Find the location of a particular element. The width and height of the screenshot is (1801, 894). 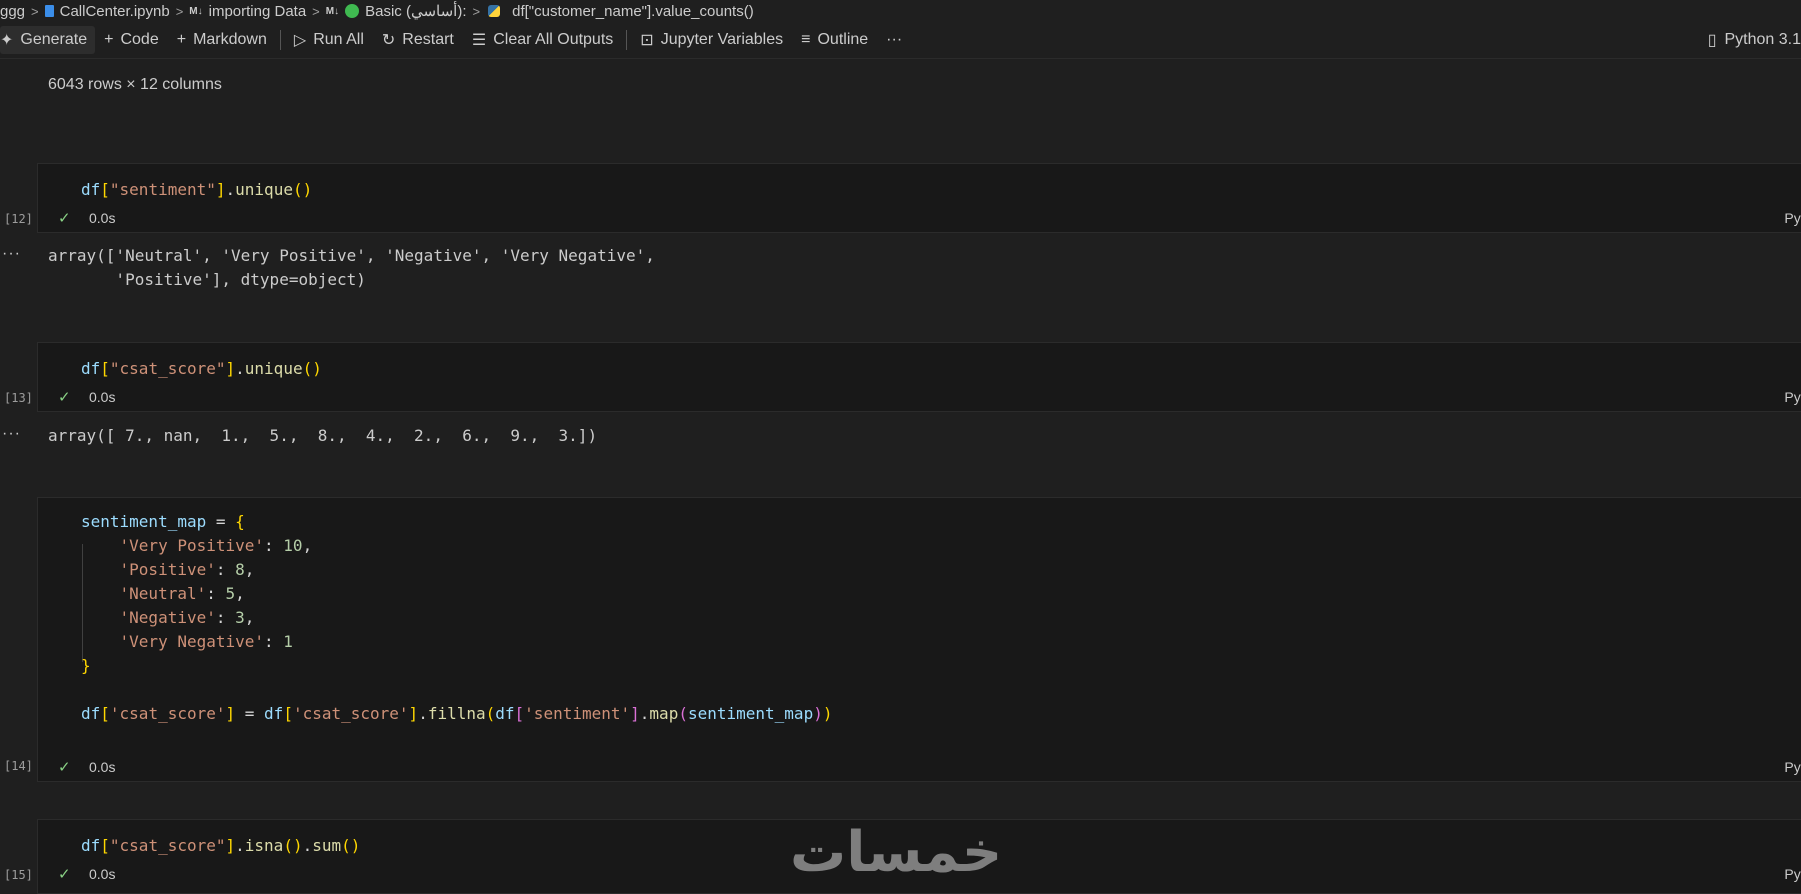

output-line: 'Positive'], dtype=object) is located at coordinates (351, 280).